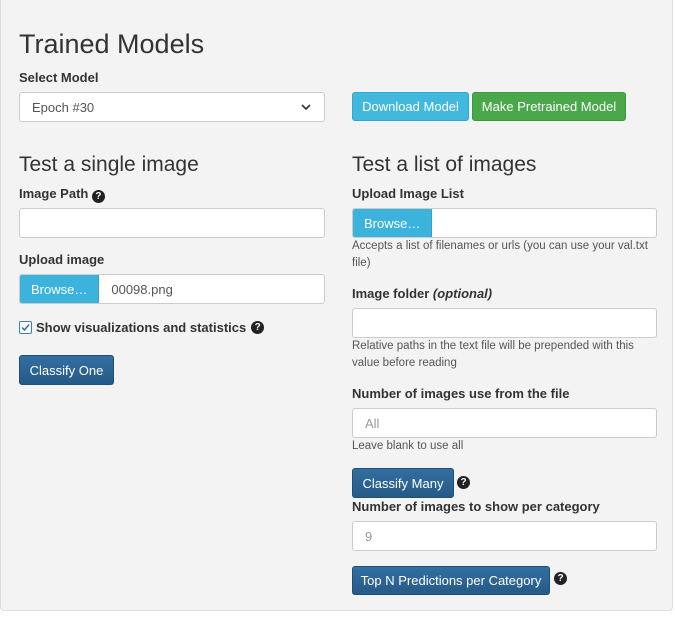 This screenshot has height=620, width=675. I want to click on show-visualizations-label: Show visualizations and statistics, so click(141, 327).